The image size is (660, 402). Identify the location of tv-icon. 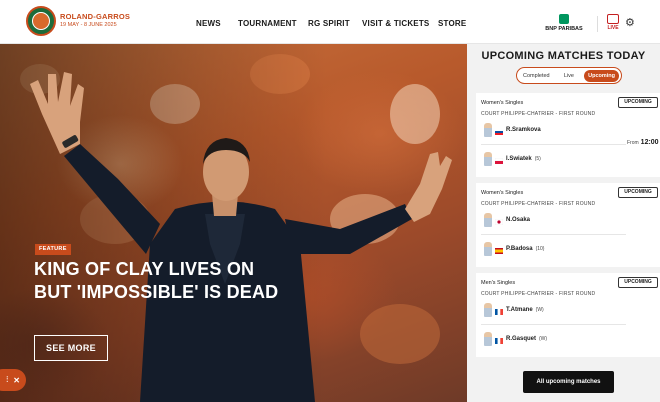
(613, 19).